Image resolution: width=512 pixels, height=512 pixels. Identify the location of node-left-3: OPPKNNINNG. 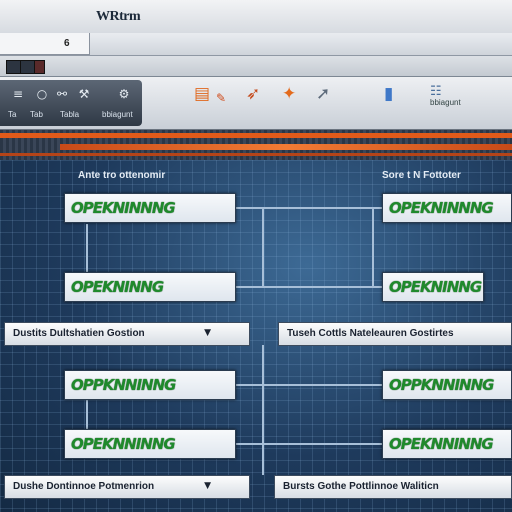
(150, 385).